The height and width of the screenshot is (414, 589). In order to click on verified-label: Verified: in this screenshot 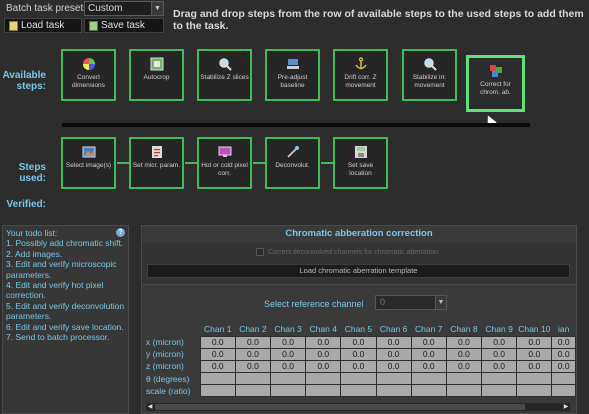, I will do `click(26, 204)`.